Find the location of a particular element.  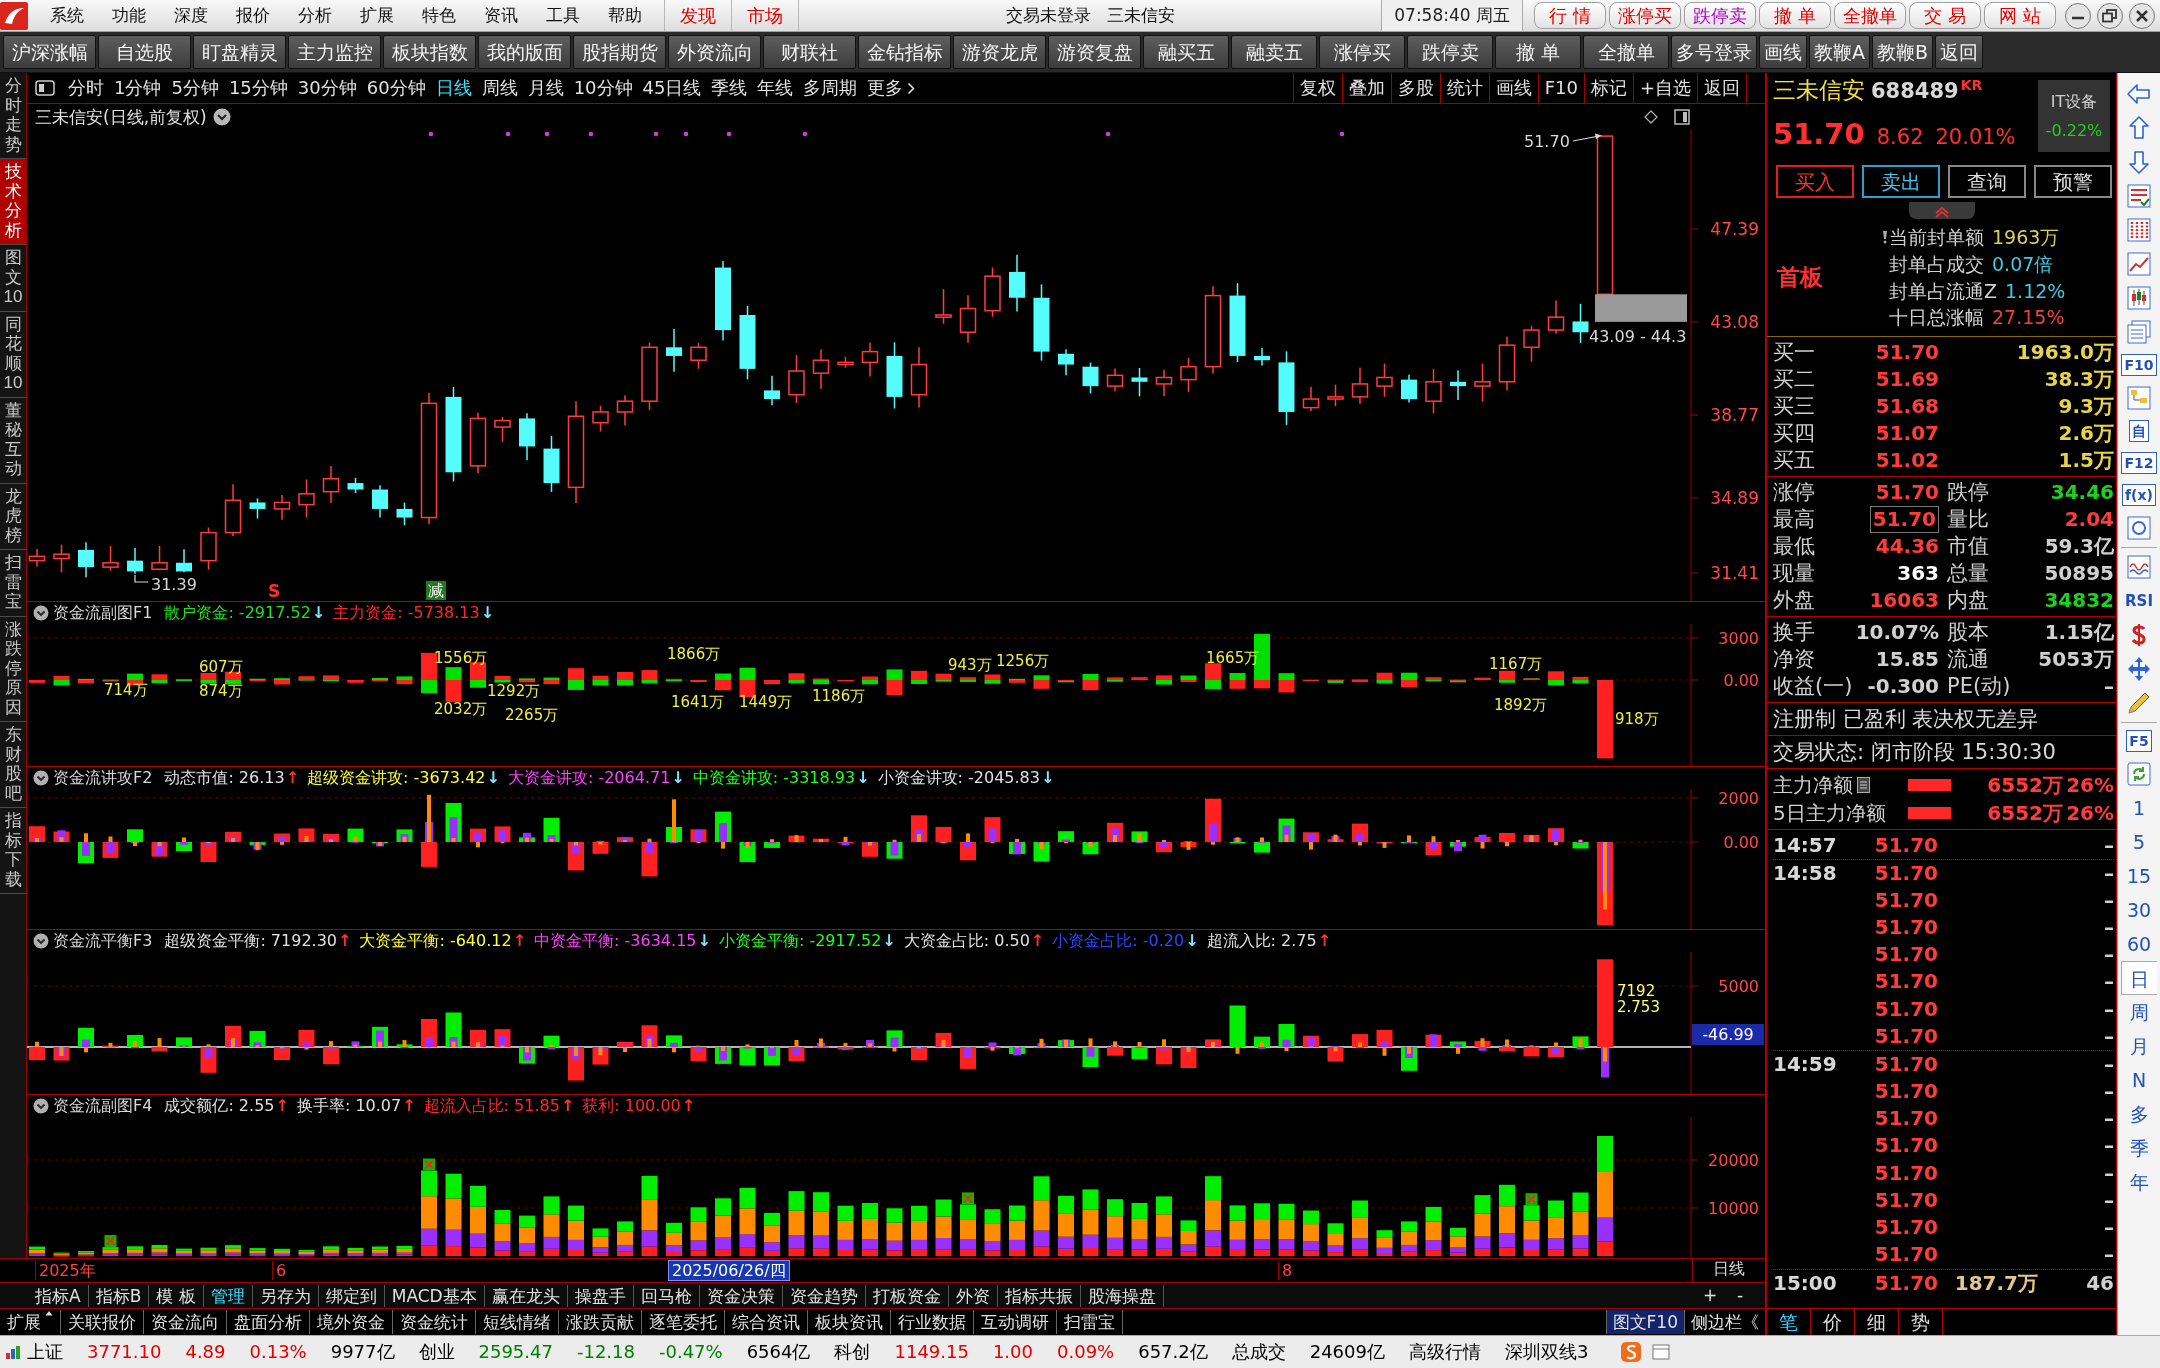

toolbar-button: 撤 单 is located at coordinates (1538, 52).